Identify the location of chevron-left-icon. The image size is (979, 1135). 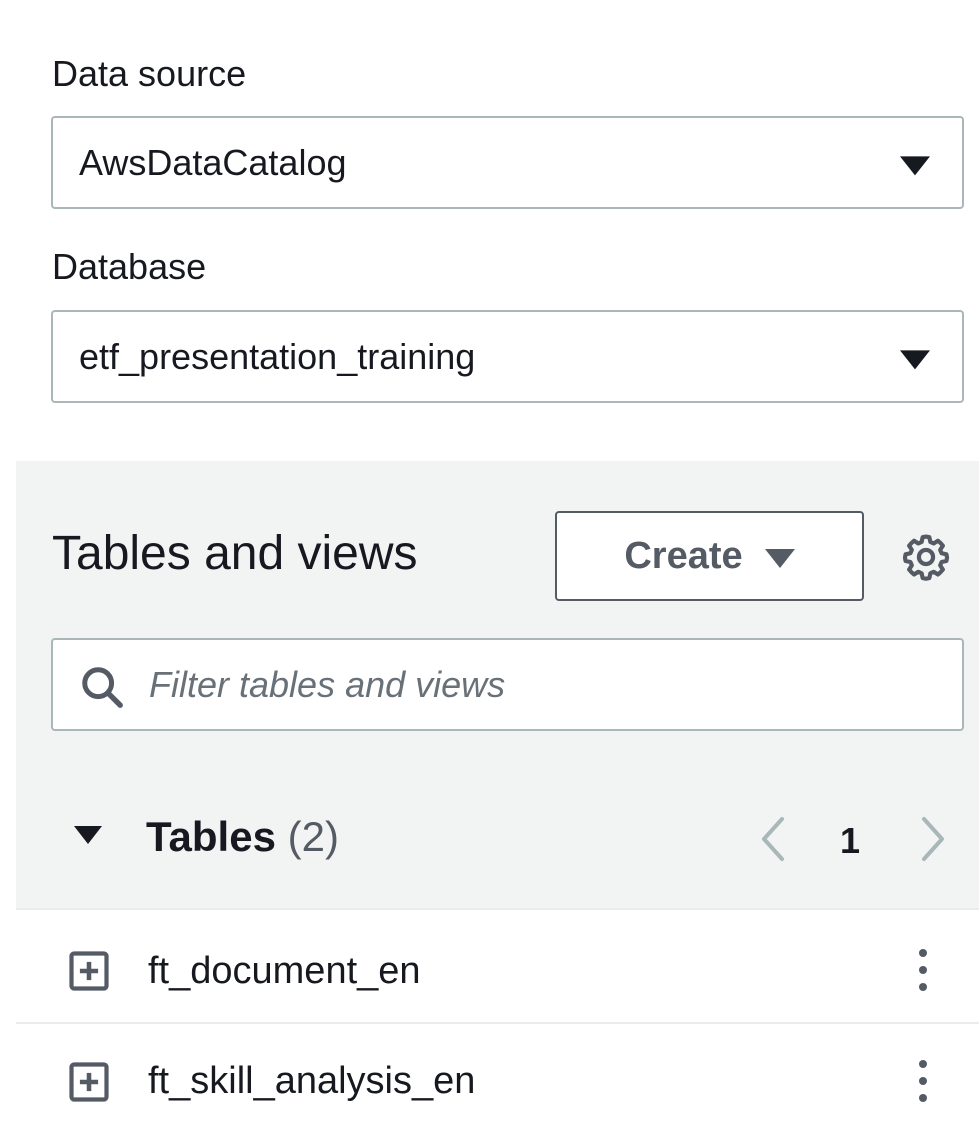
(773, 839).